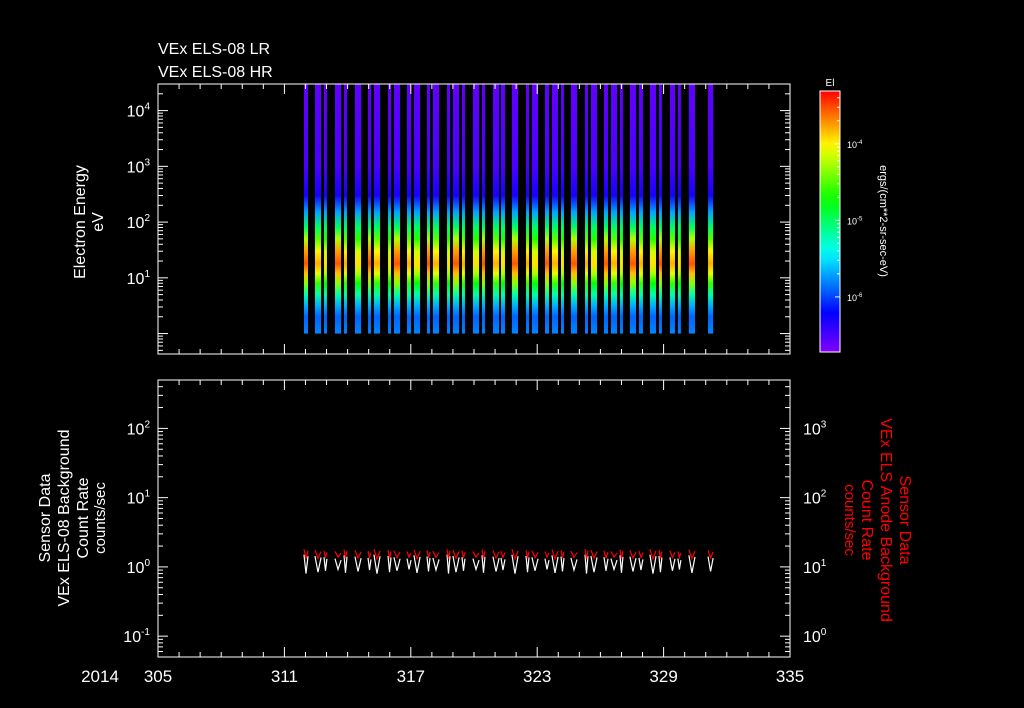 This screenshot has height=708, width=1024. Describe the element at coordinates (830, 221) in the screenshot. I see `colorbar` at that location.